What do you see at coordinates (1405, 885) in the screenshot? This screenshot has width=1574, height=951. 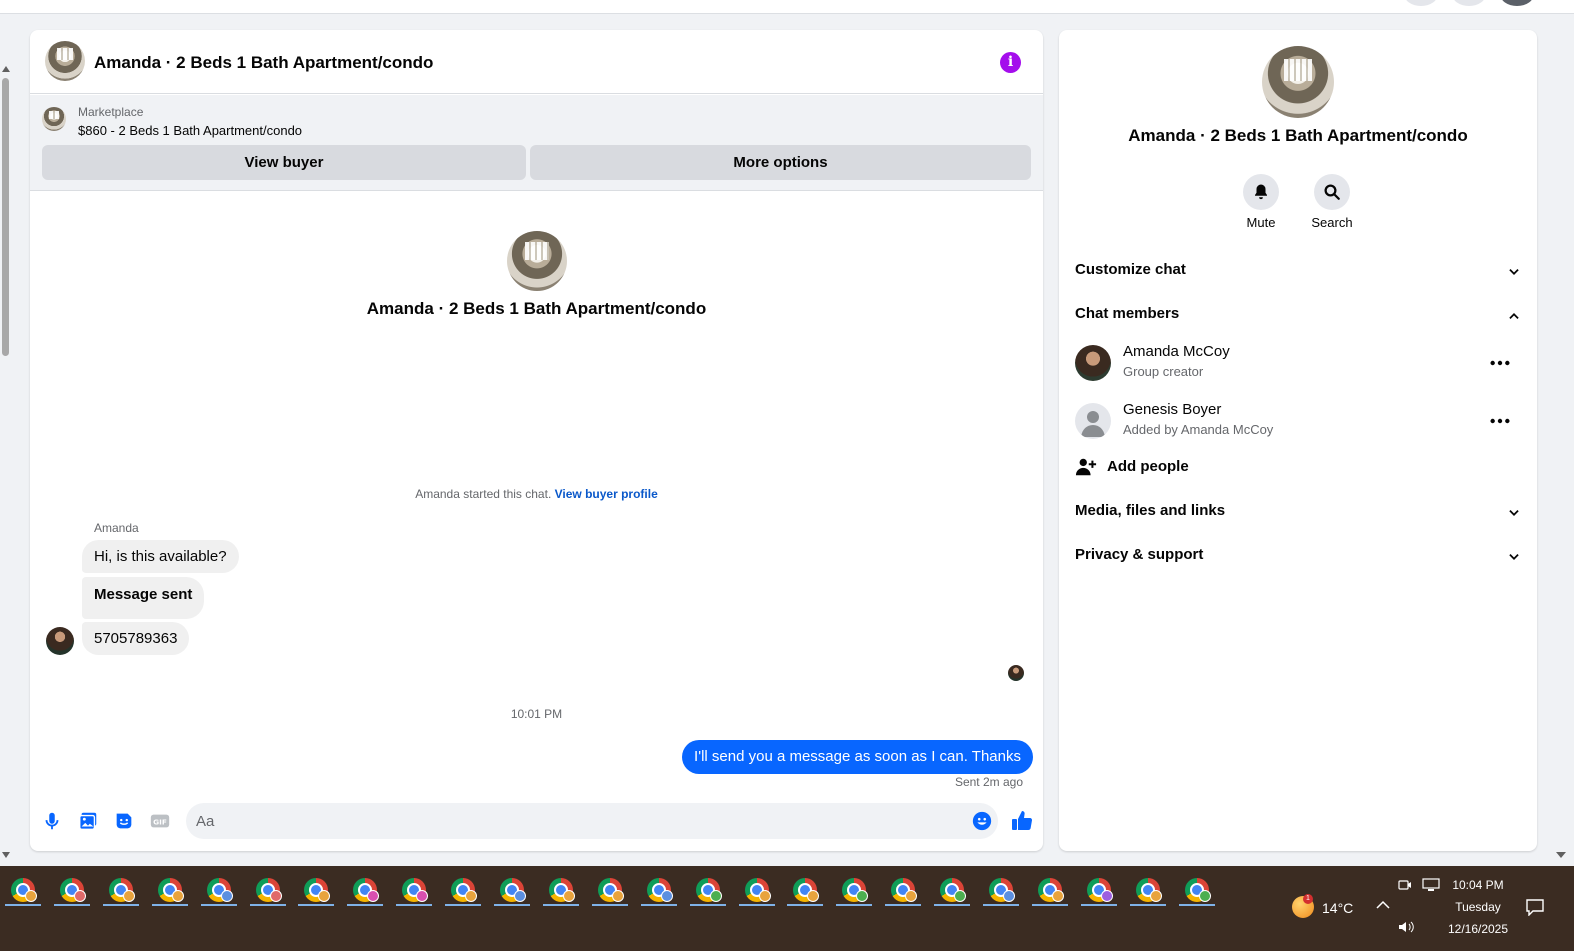 I see `meet-now-icon` at bounding box center [1405, 885].